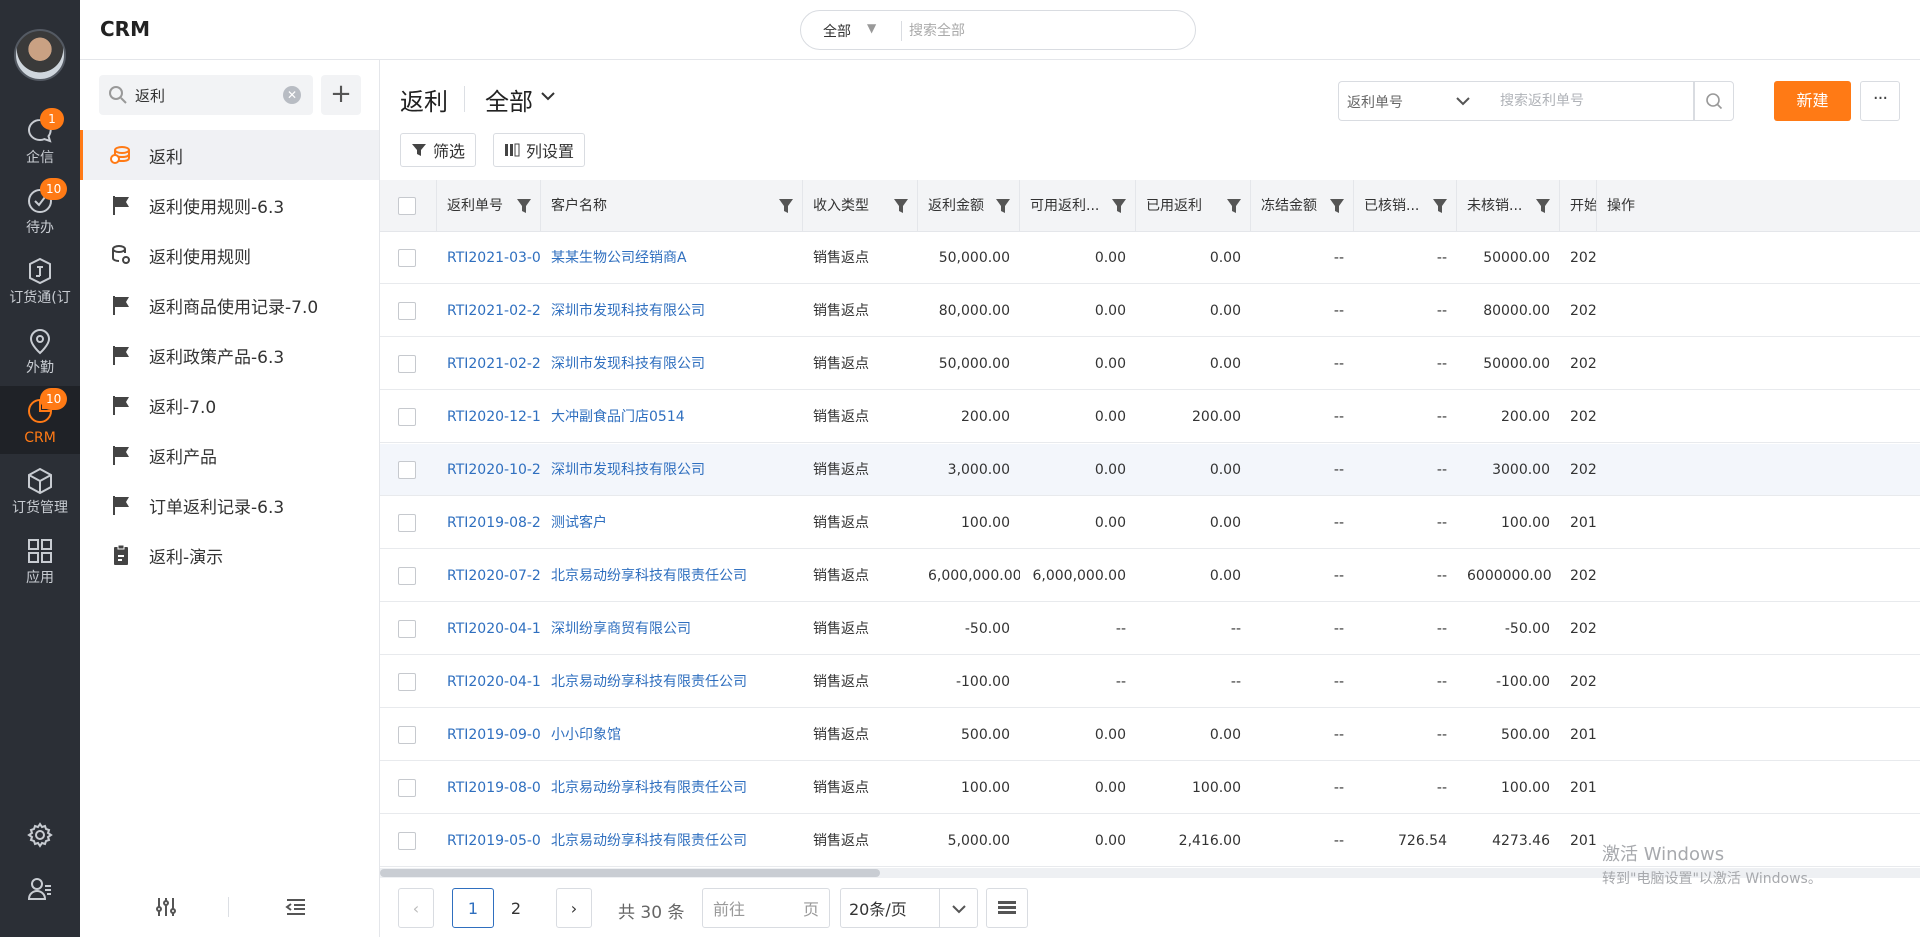 The width and height of the screenshot is (1920, 937). I want to click on new-button: 新建, so click(1812, 101).